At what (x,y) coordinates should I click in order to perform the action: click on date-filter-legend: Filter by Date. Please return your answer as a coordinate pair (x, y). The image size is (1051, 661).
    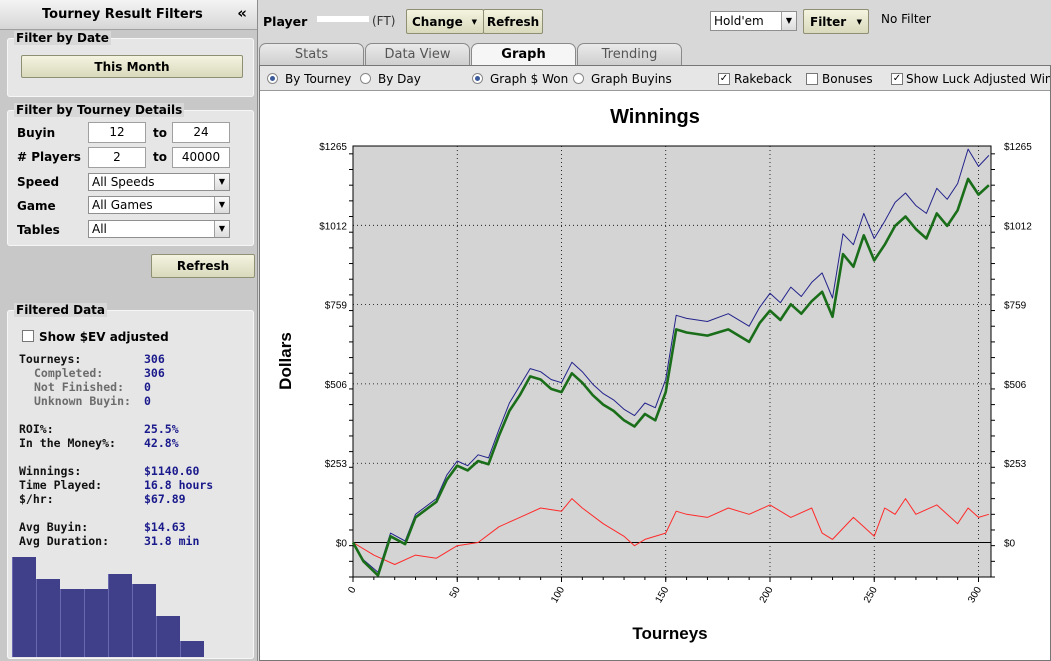
    Looking at the image, I should click on (62, 38).